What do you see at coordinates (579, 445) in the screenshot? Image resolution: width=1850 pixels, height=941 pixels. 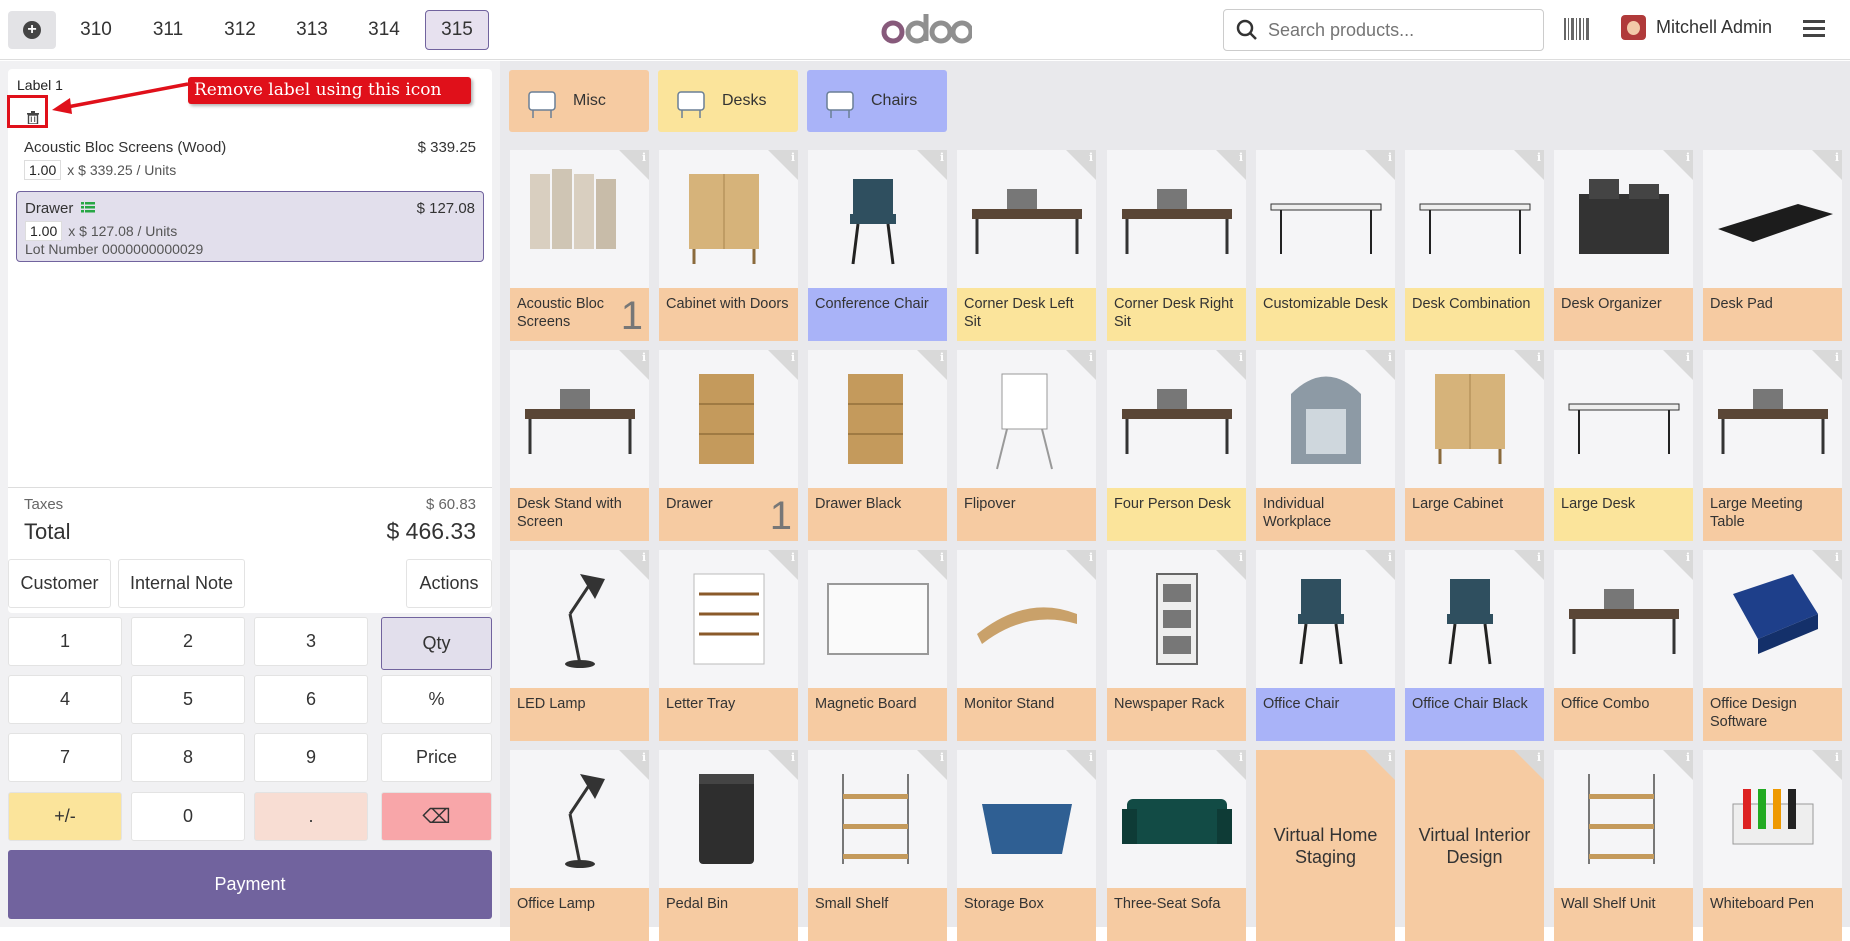 I see `product-card: Desk Stand with Screen i` at bounding box center [579, 445].